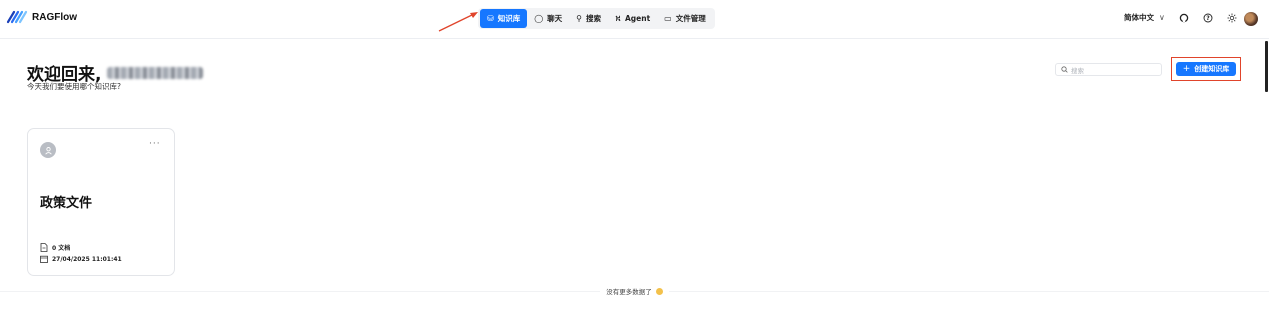 This screenshot has width=1269, height=331. I want to click on date-text: 27/04/2025 11:01:41, so click(87, 259).